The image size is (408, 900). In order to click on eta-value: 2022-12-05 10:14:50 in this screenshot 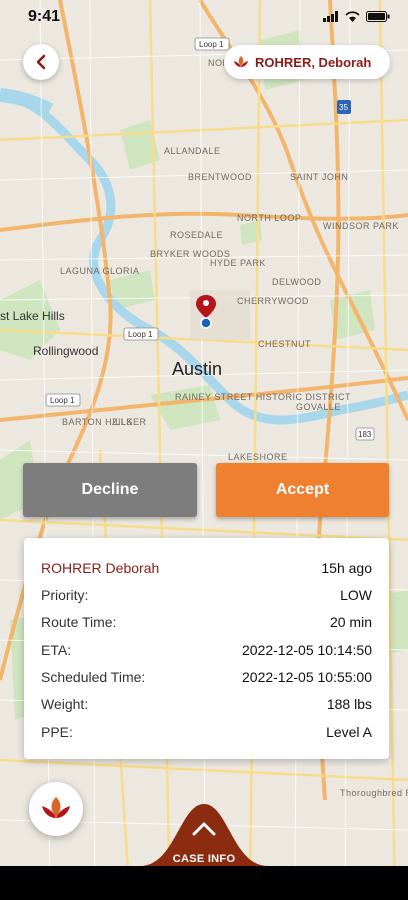, I will do `click(307, 650)`.